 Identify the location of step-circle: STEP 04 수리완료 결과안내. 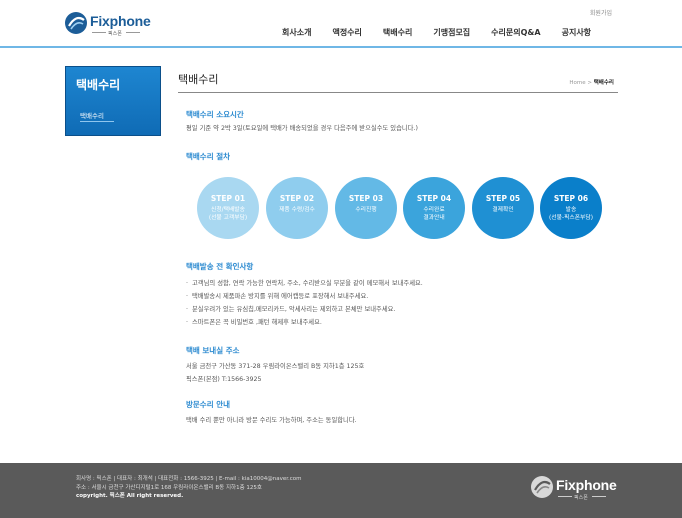
(434, 208).